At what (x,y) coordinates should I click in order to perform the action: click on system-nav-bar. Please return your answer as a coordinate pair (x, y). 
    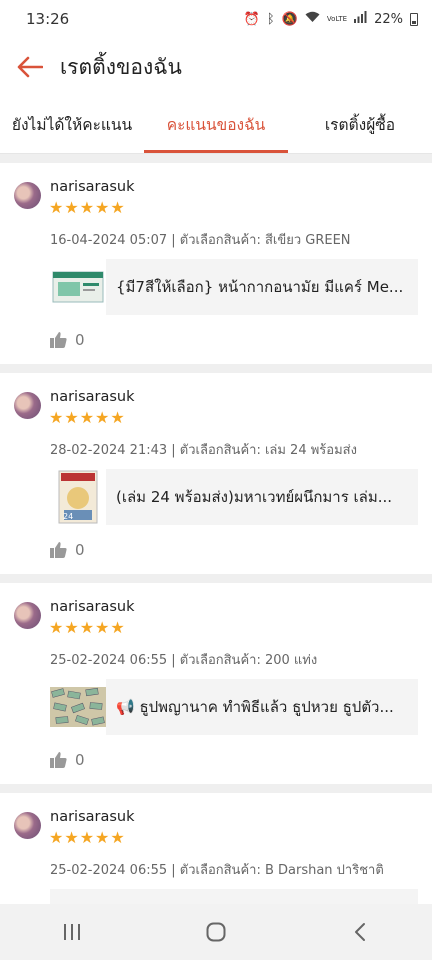
    Looking at the image, I should click on (216, 932).